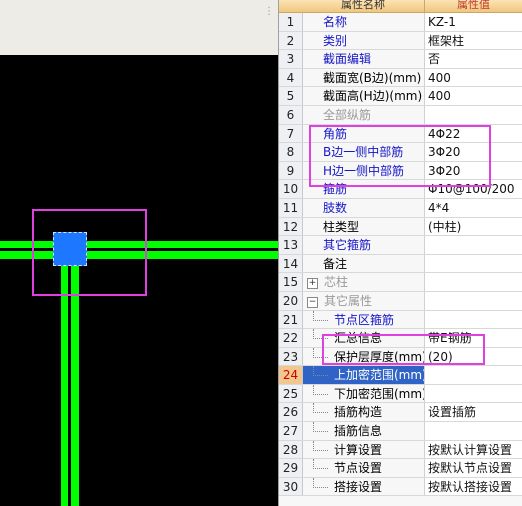 The image size is (522, 506). Describe the element at coordinates (400, 22) in the screenshot. I see `property-row: 1 名称 KZ-1` at that location.